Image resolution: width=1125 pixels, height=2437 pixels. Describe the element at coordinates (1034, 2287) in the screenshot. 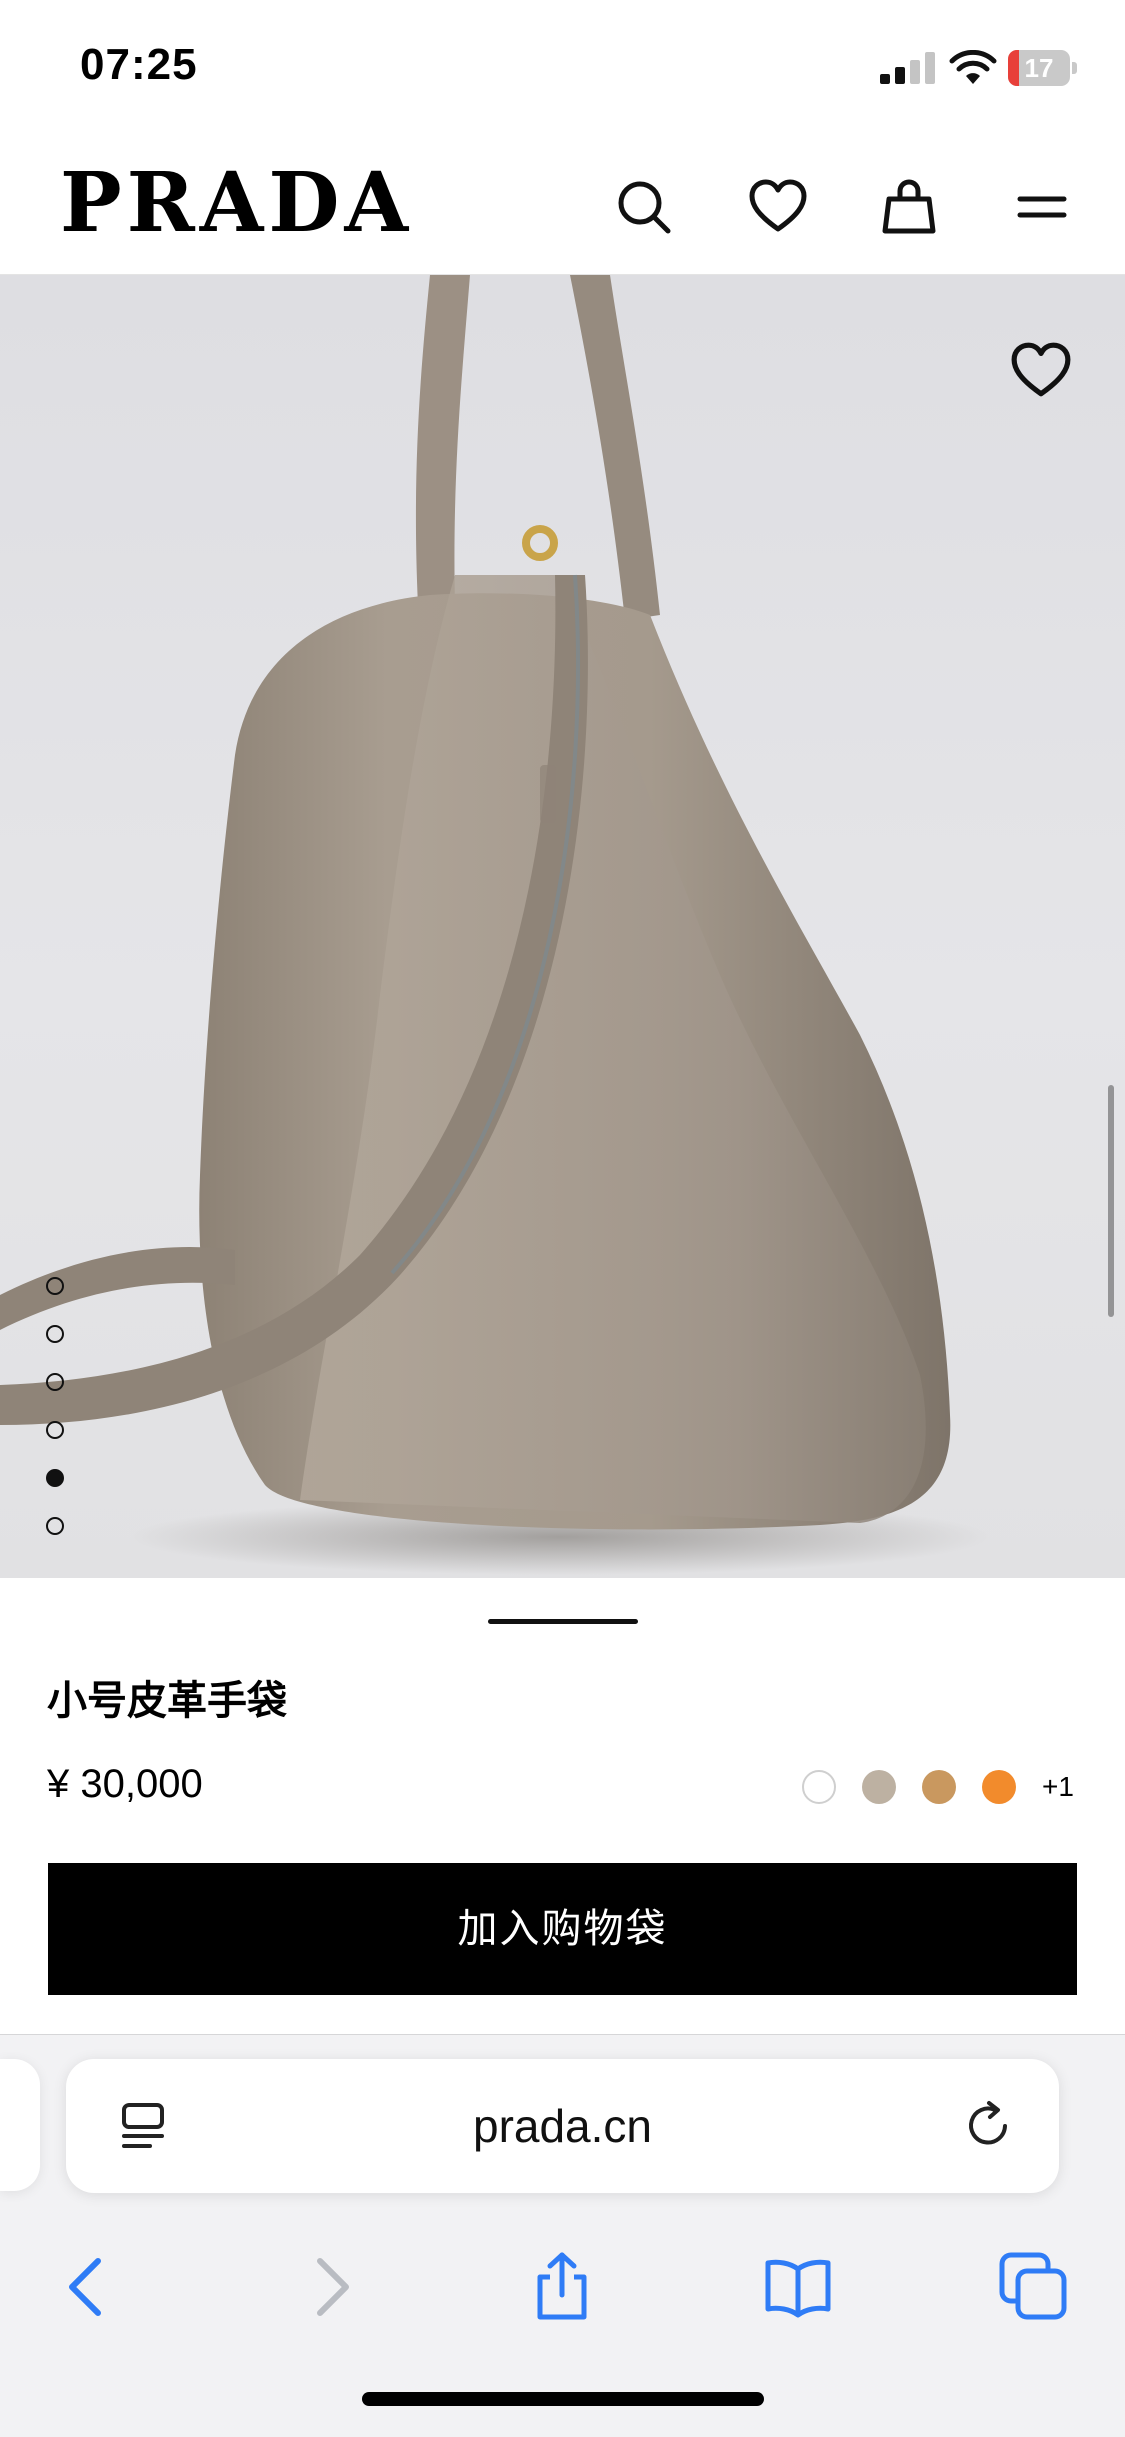

I see `tabs-icon` at that location.